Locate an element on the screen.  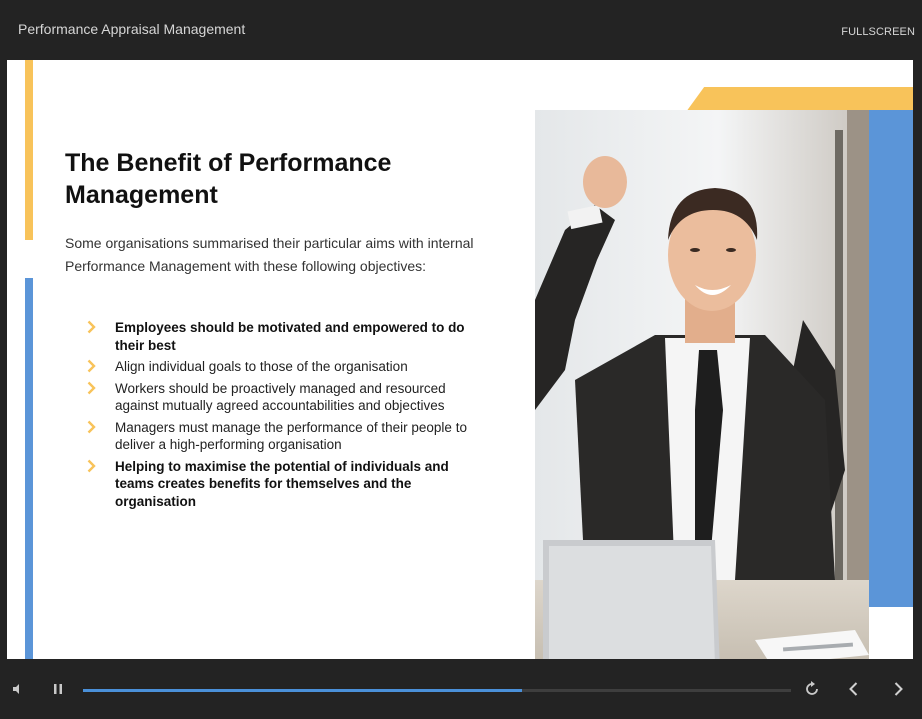
next-button is located at coordinates (898, 689).